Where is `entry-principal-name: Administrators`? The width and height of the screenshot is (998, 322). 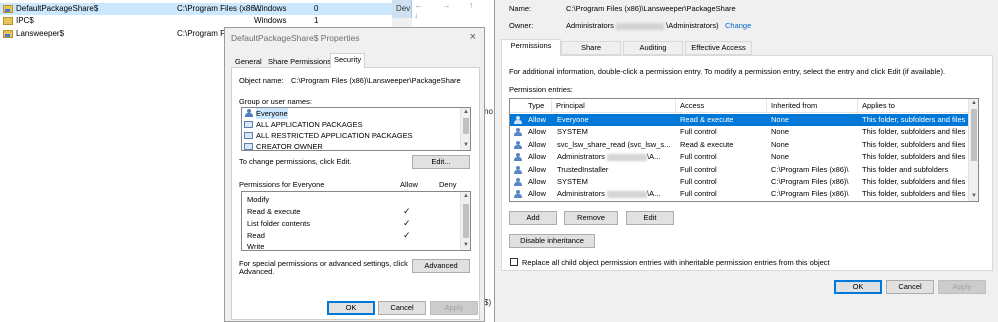 entry-principal-name: Administrators is located at coordinates (581, 157).